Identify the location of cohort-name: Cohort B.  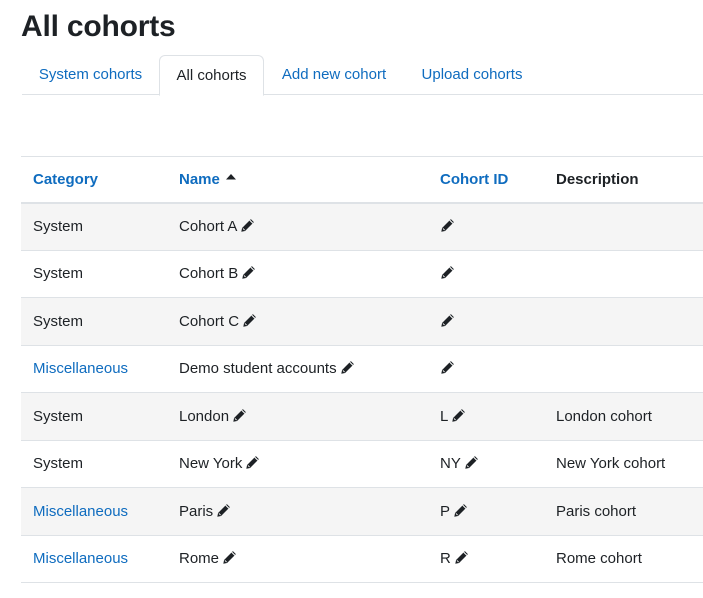
(208, 273).